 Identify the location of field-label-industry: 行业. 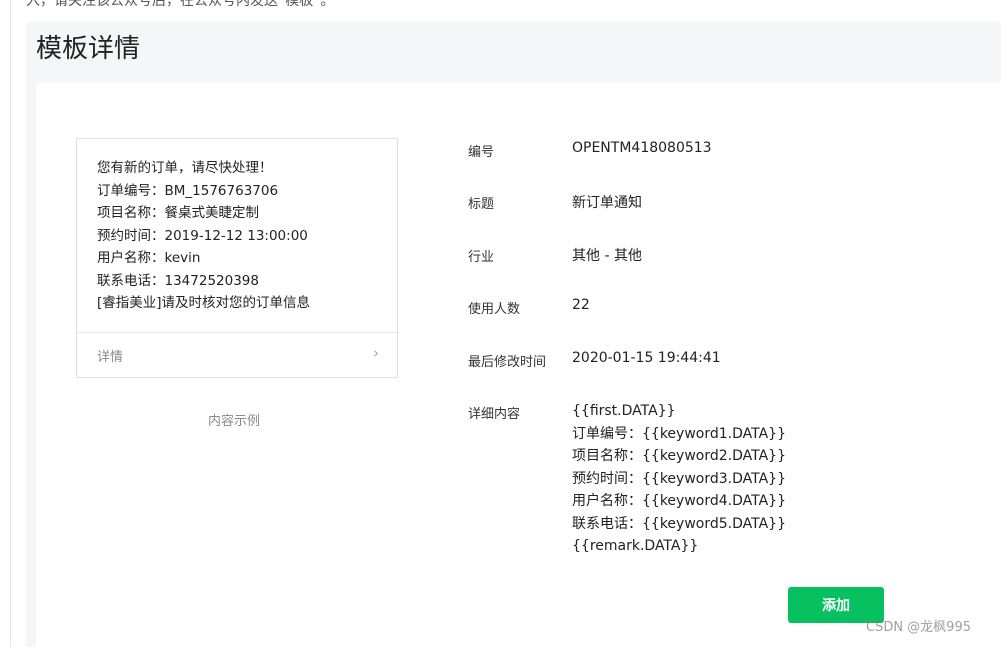
(481, 257).